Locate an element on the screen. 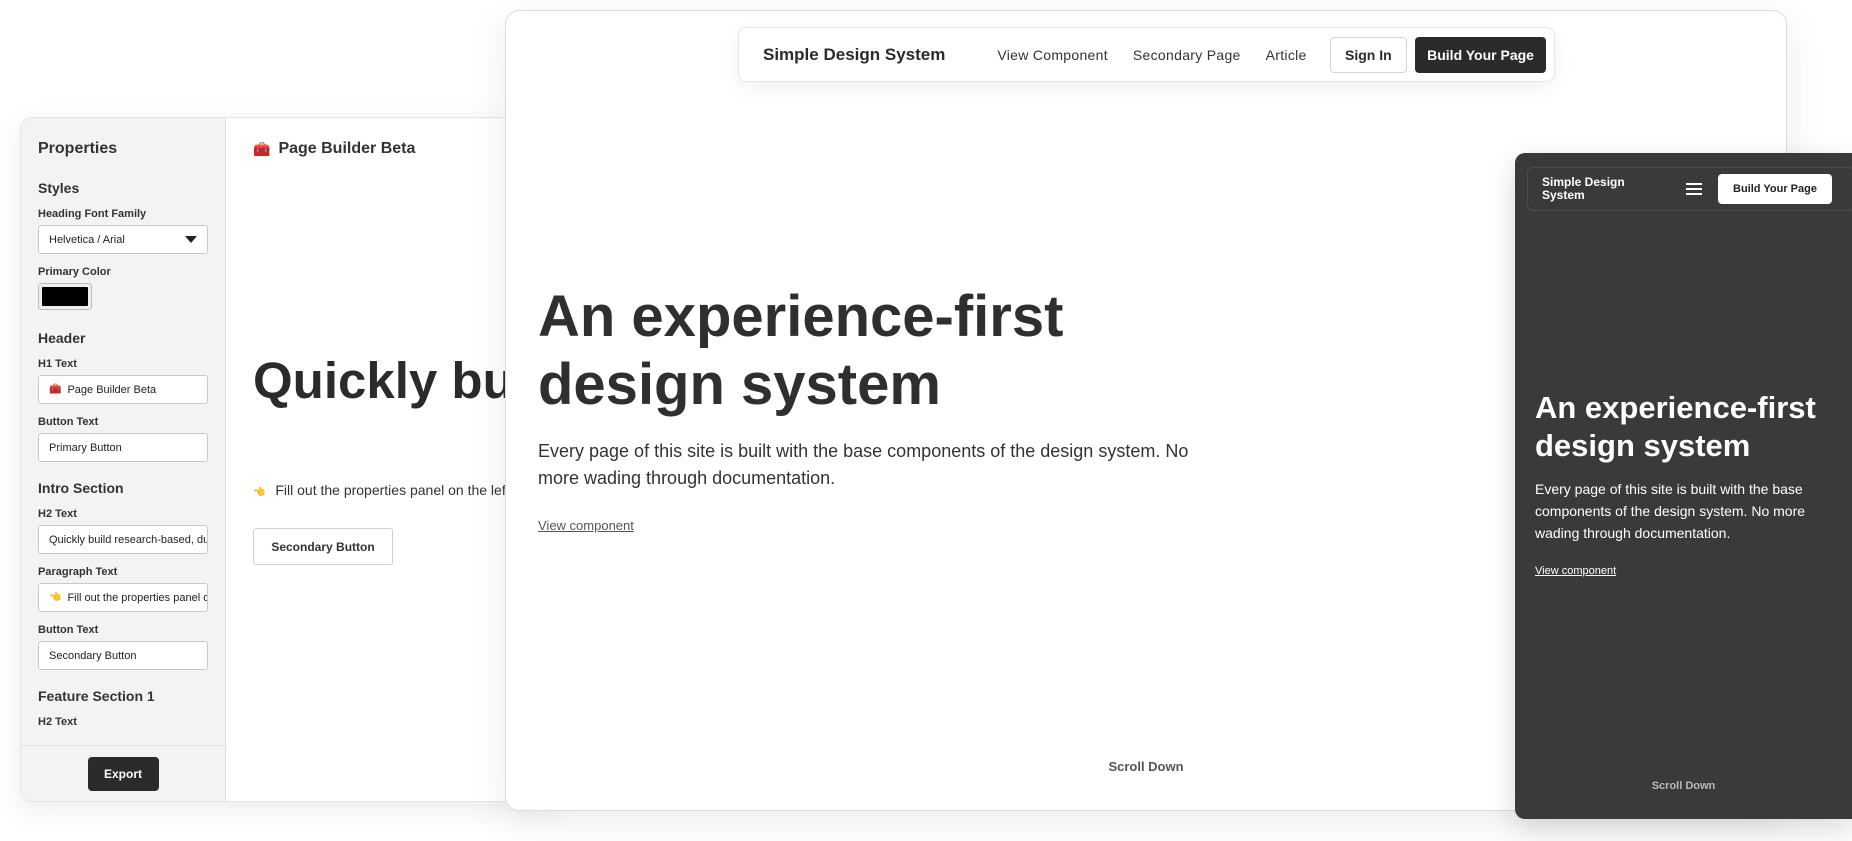 The height and width of the screenshot is (841, 1852). feature-section-1: Feature Section 1 H2 Text is located at coordinates (123, 708).